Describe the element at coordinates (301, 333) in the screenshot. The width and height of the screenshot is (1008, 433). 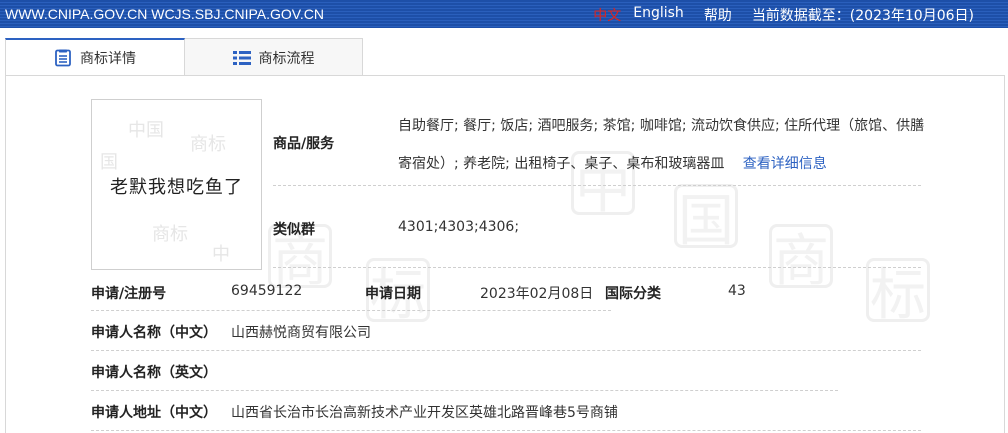
I see `applicant-name-cn-value: 山西赫悦商贸有限公司` at that location.